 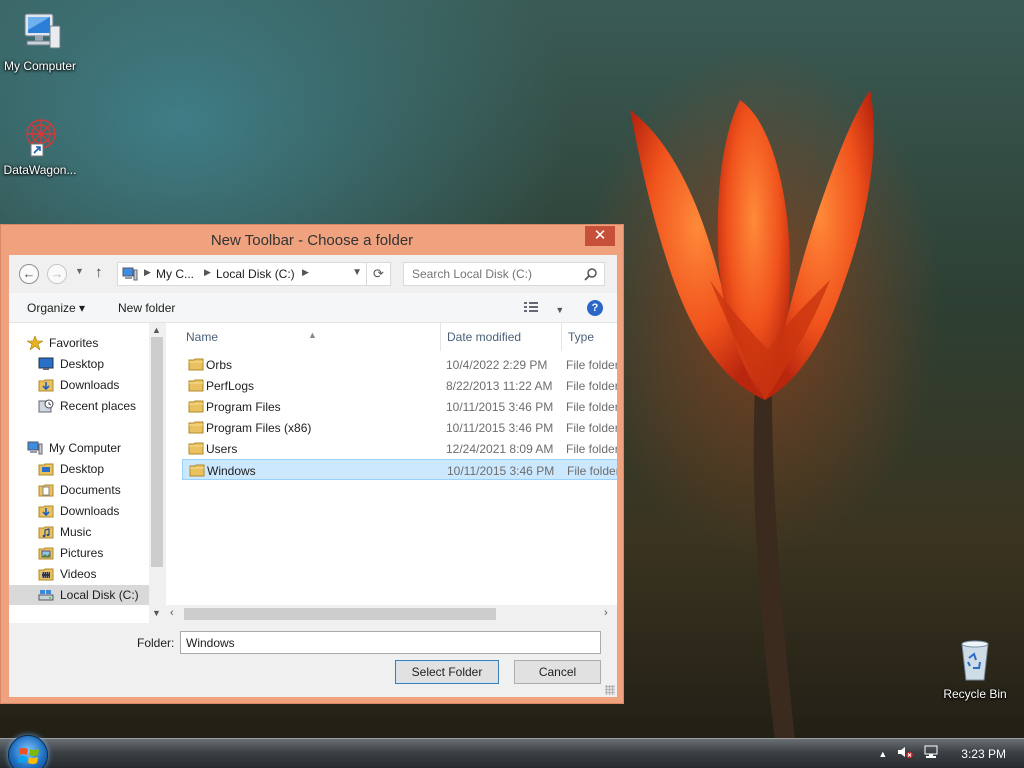 What do you see at coordinates (71, 364) in the screenshot?
I see `nav-favorites-desktop: Desktop` at bounding box center [71, 364].